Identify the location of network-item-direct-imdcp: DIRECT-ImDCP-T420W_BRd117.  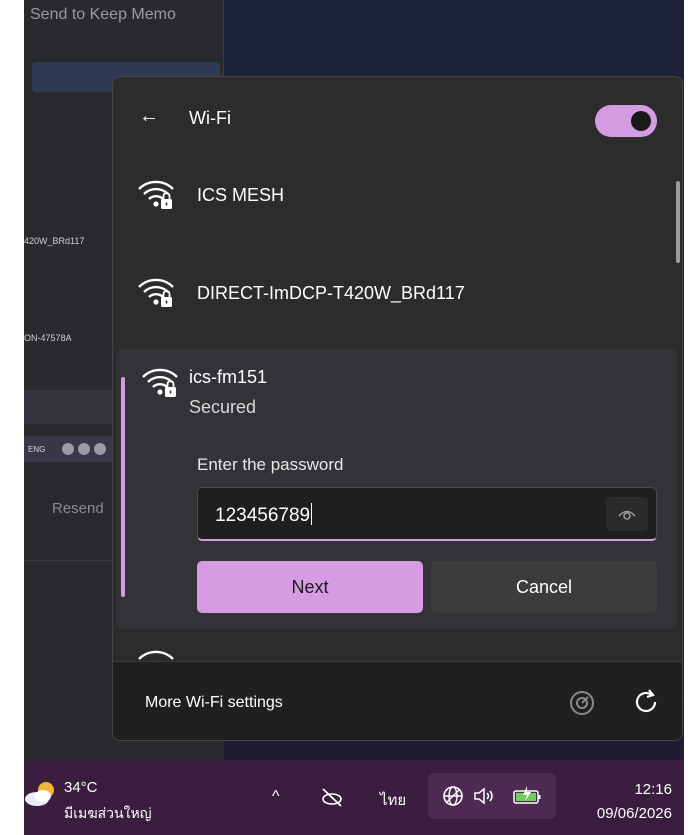
(397, 294).